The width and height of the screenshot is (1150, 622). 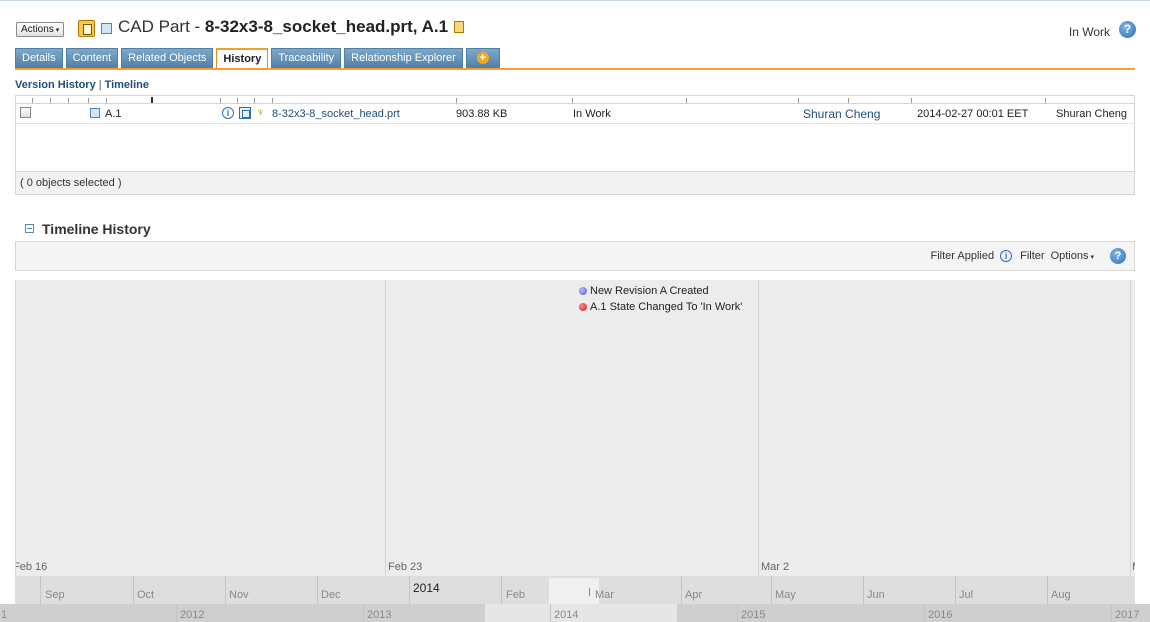 I want to click on month-label: Apr, so click(x=694, y=595).